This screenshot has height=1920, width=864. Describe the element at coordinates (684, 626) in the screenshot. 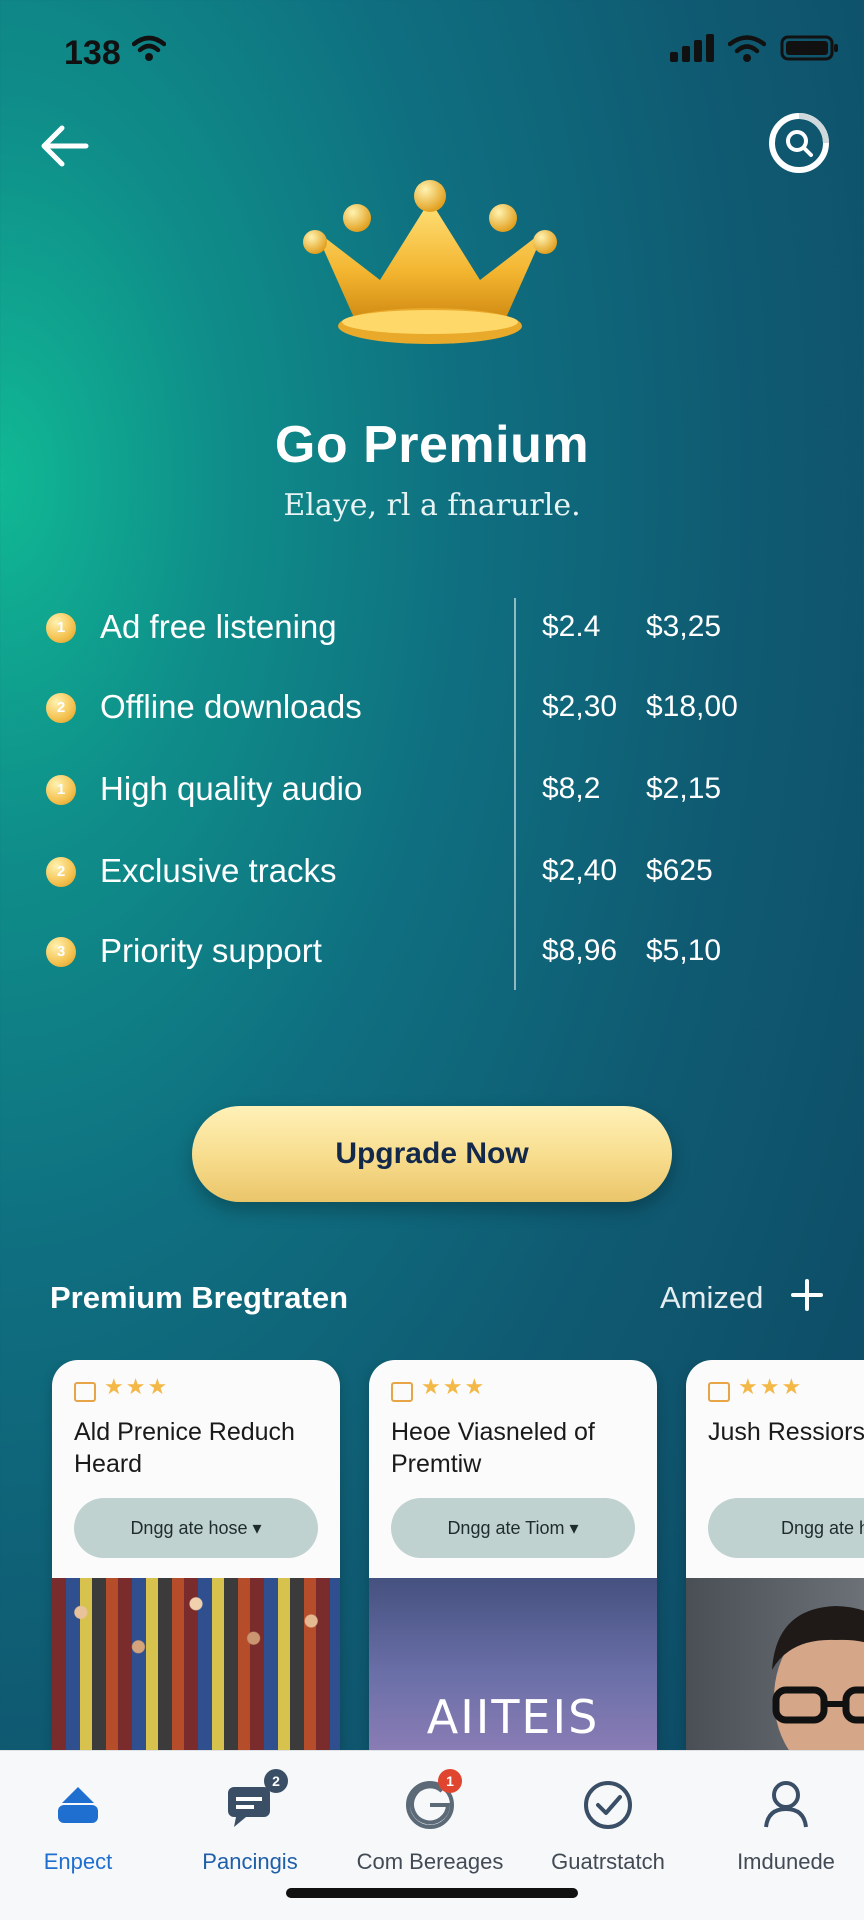

I see `feature-price-b: $3,25` at that location.